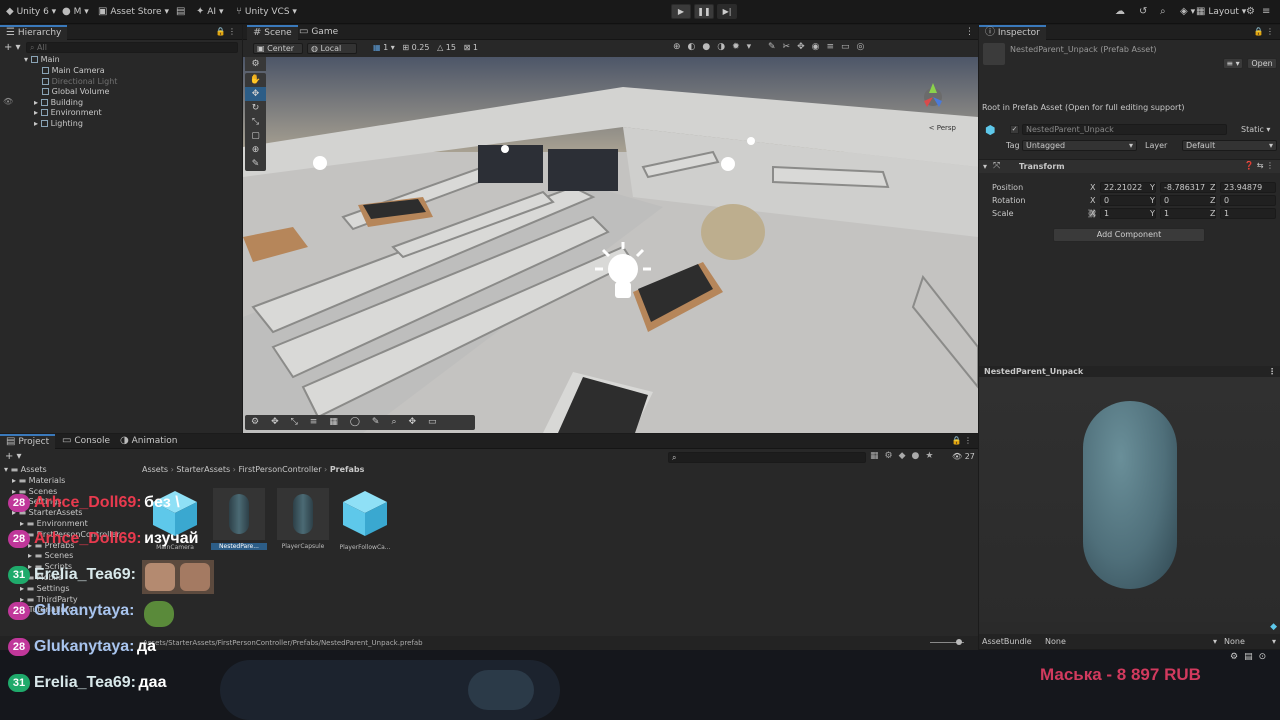 Image resolution: width=1280 pixels, height=720 pixels. I want to click on preview-menu-icon: ⋮, so click(1272, 371).